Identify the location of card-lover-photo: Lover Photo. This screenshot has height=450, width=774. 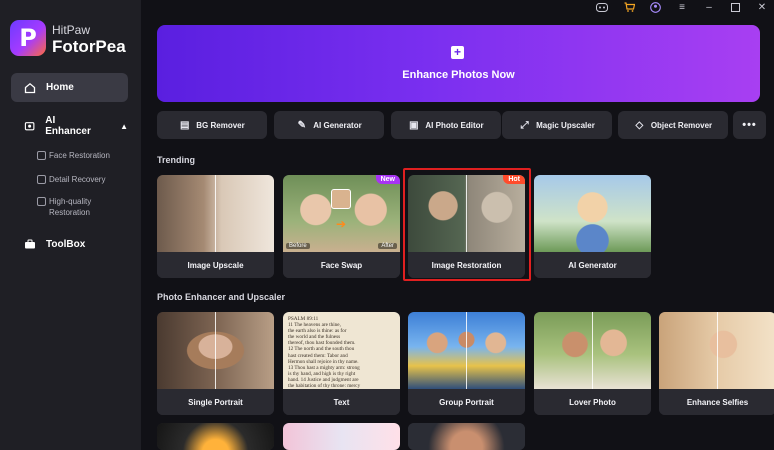
(592, 363).